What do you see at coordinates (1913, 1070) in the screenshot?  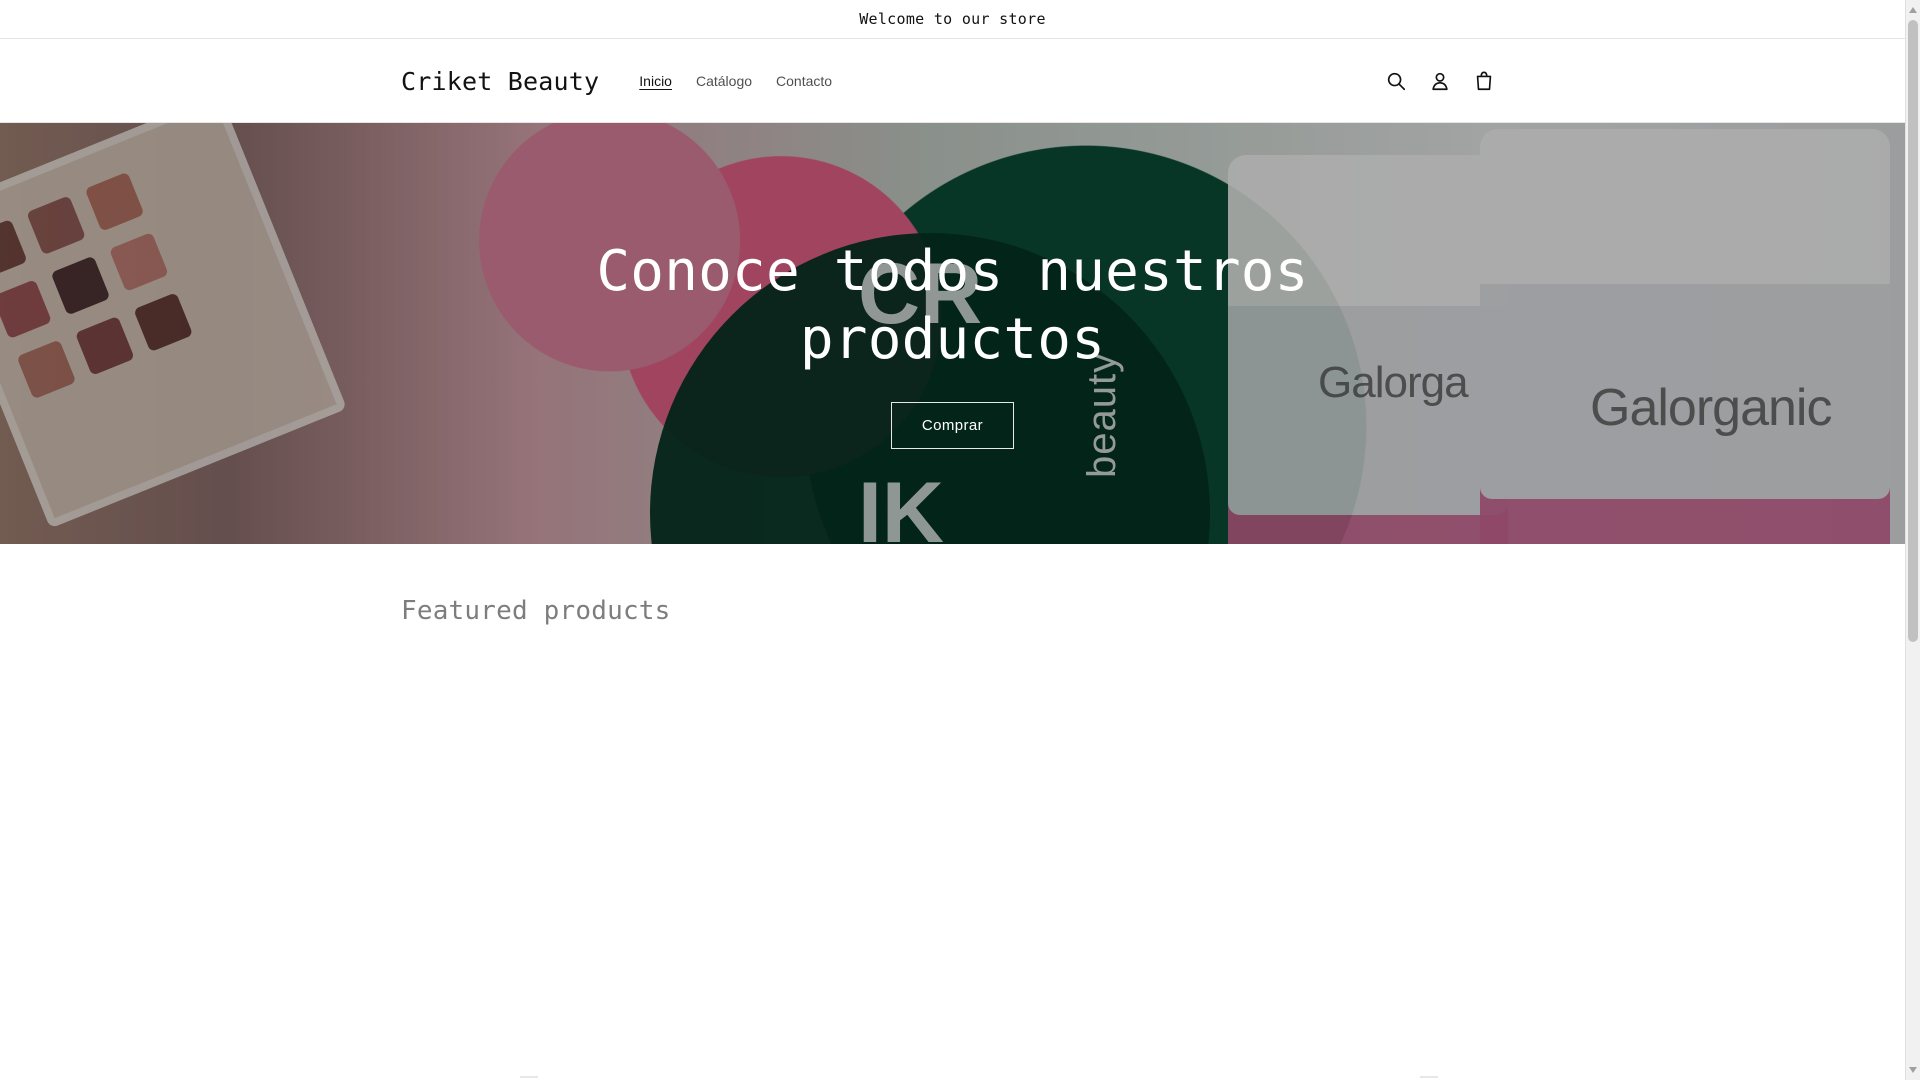 I see `scroll-down-icon` at bounding box center [1913, 1070].